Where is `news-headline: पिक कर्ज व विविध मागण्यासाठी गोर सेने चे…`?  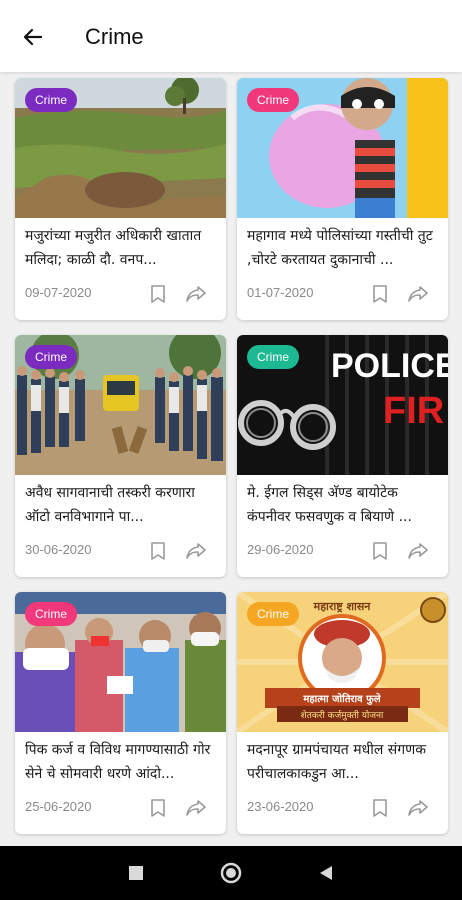 news-headline: पिक कर्ज व विविध मागण्यासाठी गोर सेने चे… is located at coordinates (118, 762).